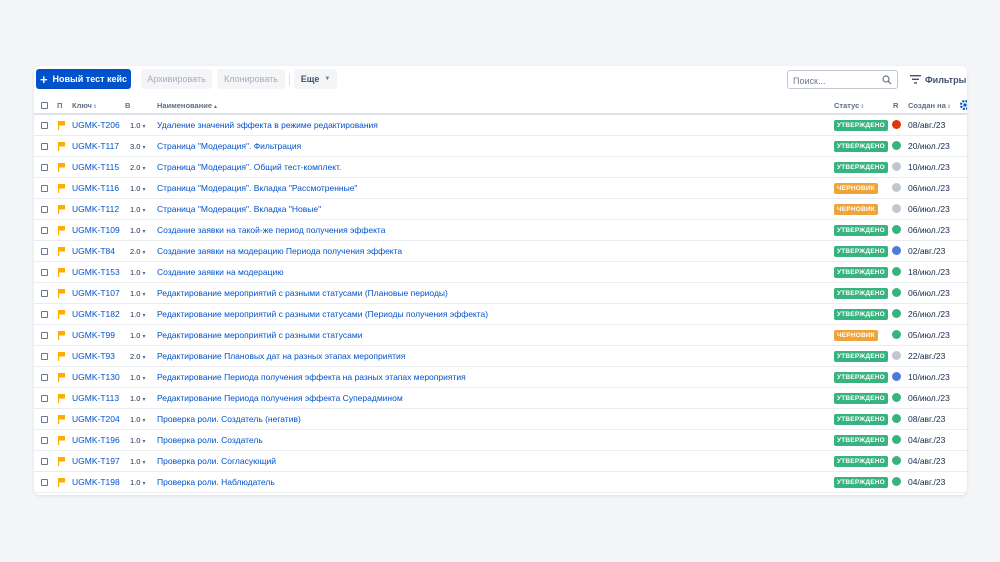  I want to click on test-case-name: Проверка роли. Согласующий, so click(216, 461).